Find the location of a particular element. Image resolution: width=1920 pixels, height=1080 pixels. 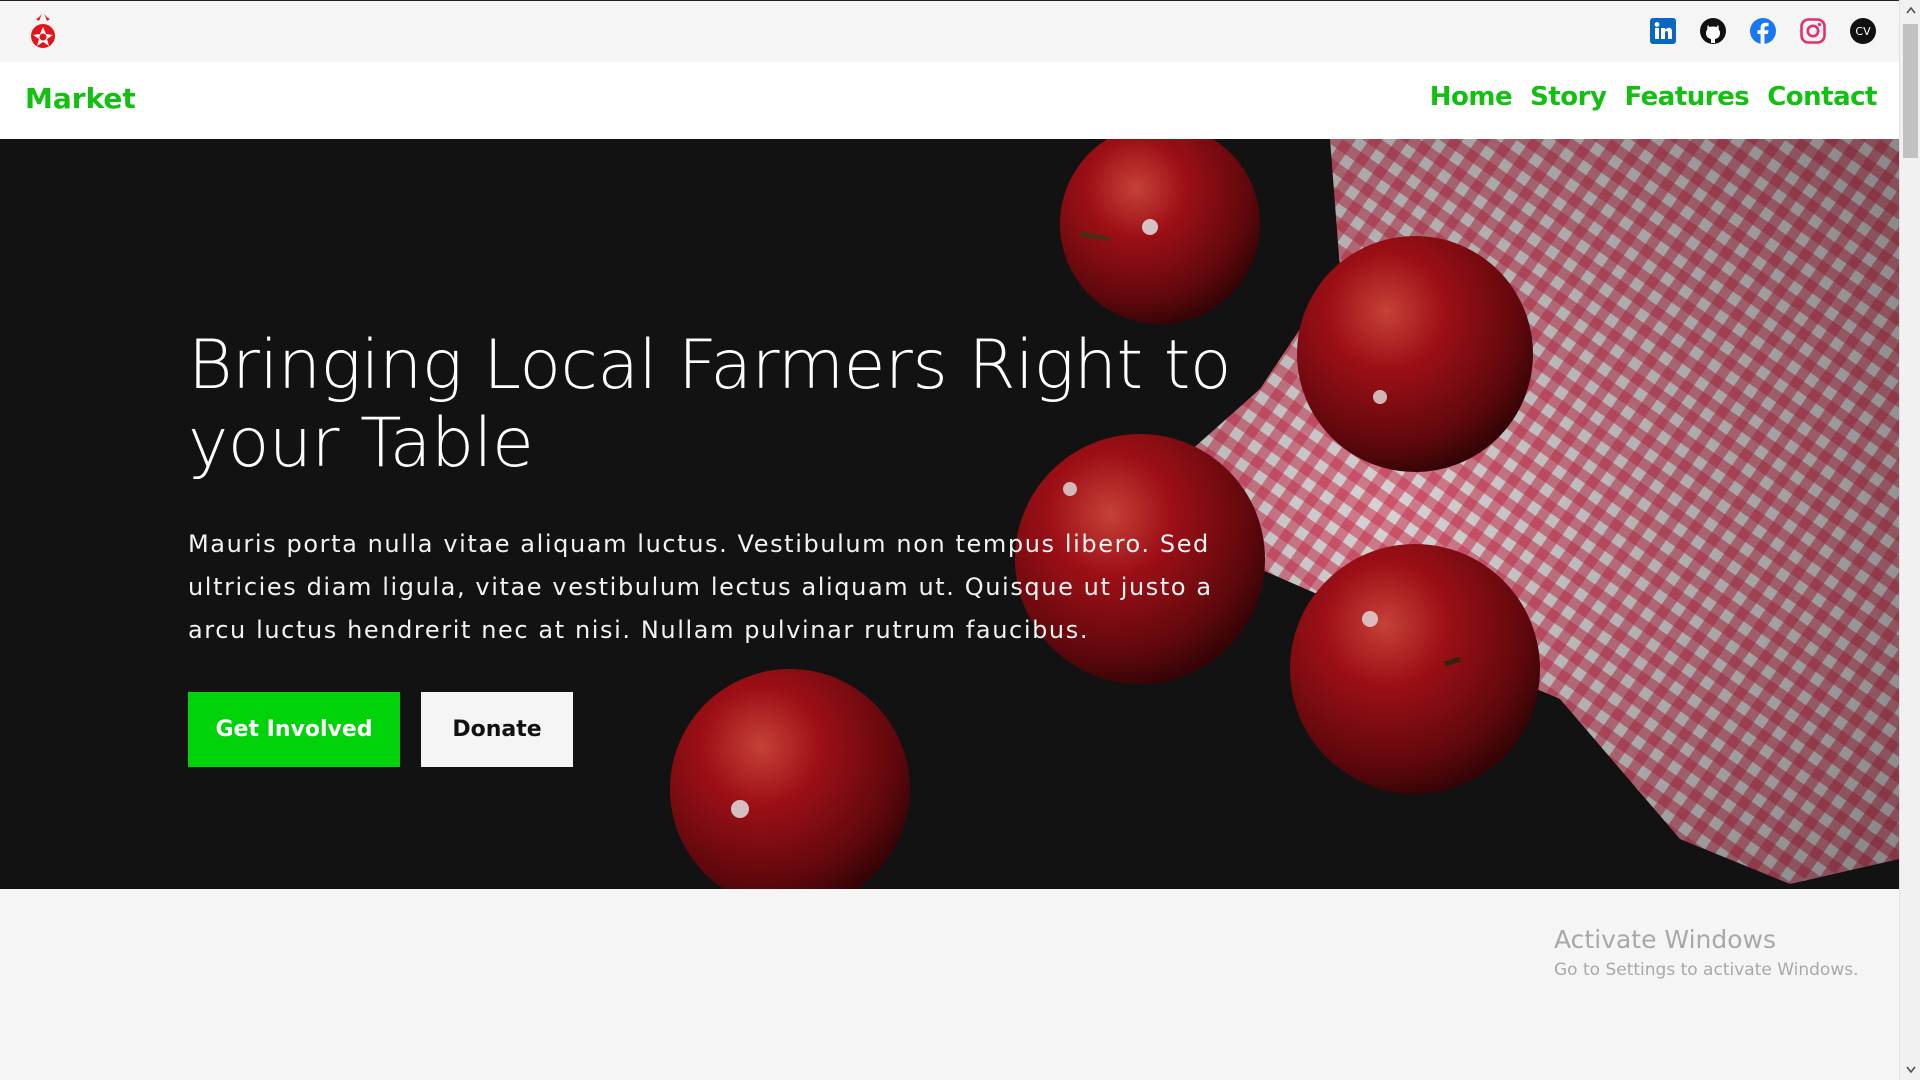

scroll-down-arrow-icon is located at coordinates (1910, 1070).